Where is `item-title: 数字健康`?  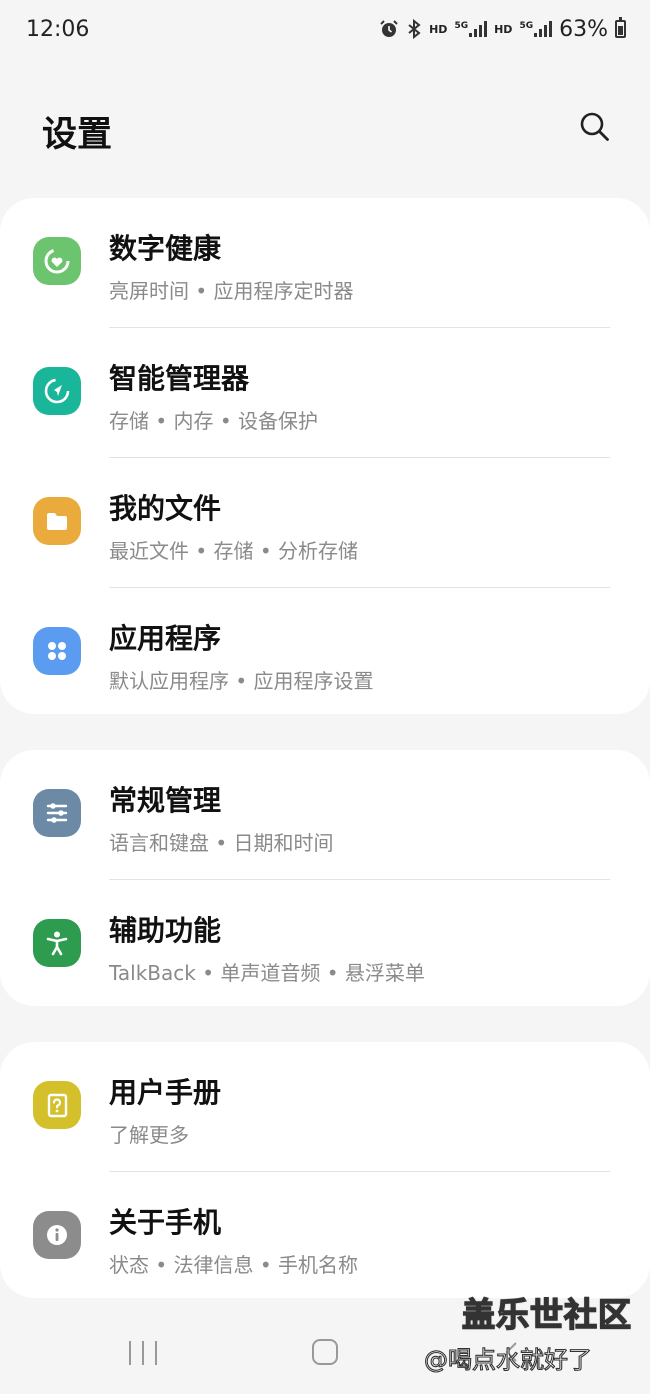 item-title: 数字健康 is located at coordinates (165, 248).